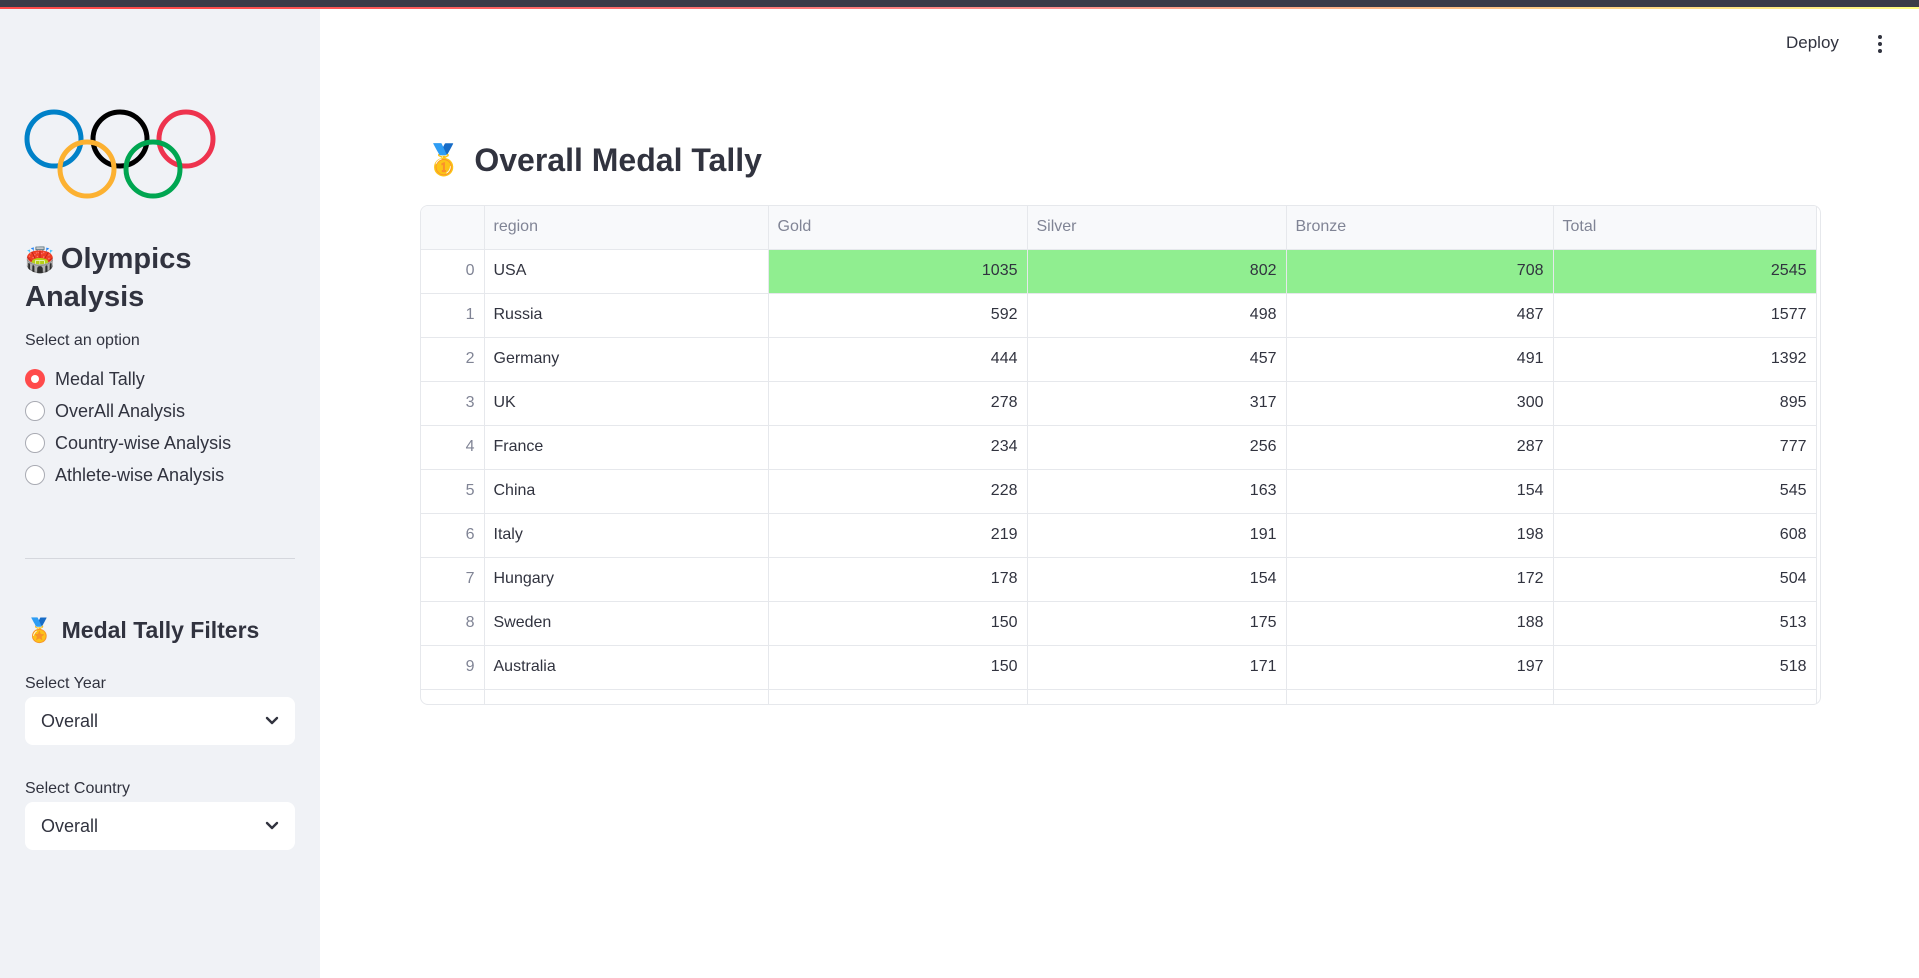 The width and height of the screenshot is (1919, 978). I want to click on table-cell-bronze: 487, so click(1420, 315).